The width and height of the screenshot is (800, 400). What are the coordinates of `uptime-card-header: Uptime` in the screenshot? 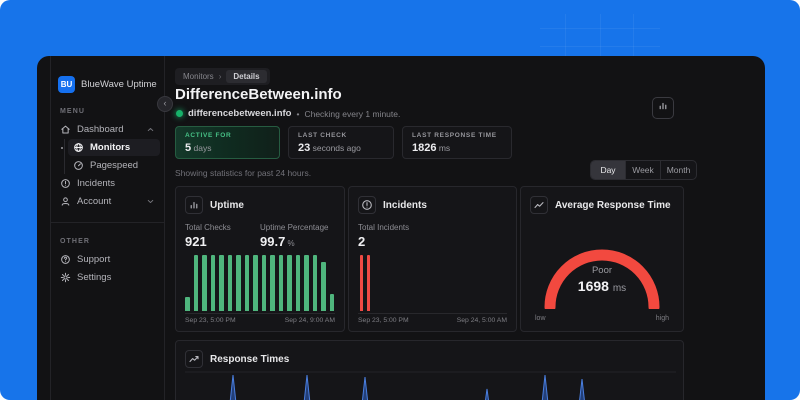 It's located at (260, 205).